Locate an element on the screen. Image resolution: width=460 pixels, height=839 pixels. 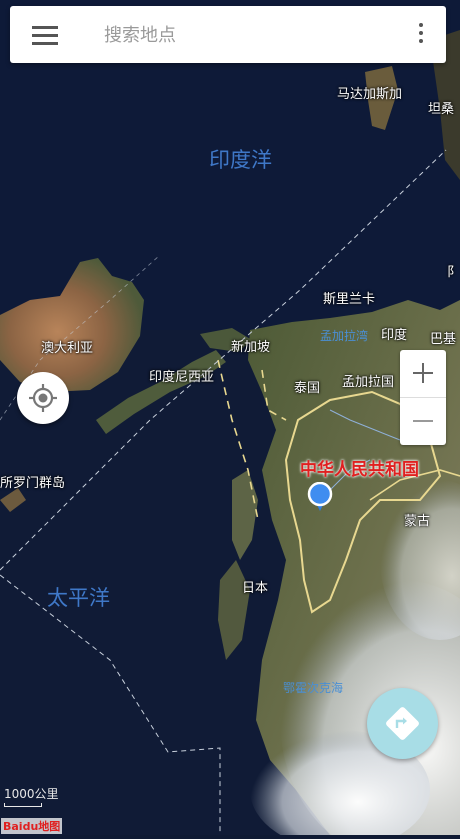
locate-button is located at coordinates (43, 398).